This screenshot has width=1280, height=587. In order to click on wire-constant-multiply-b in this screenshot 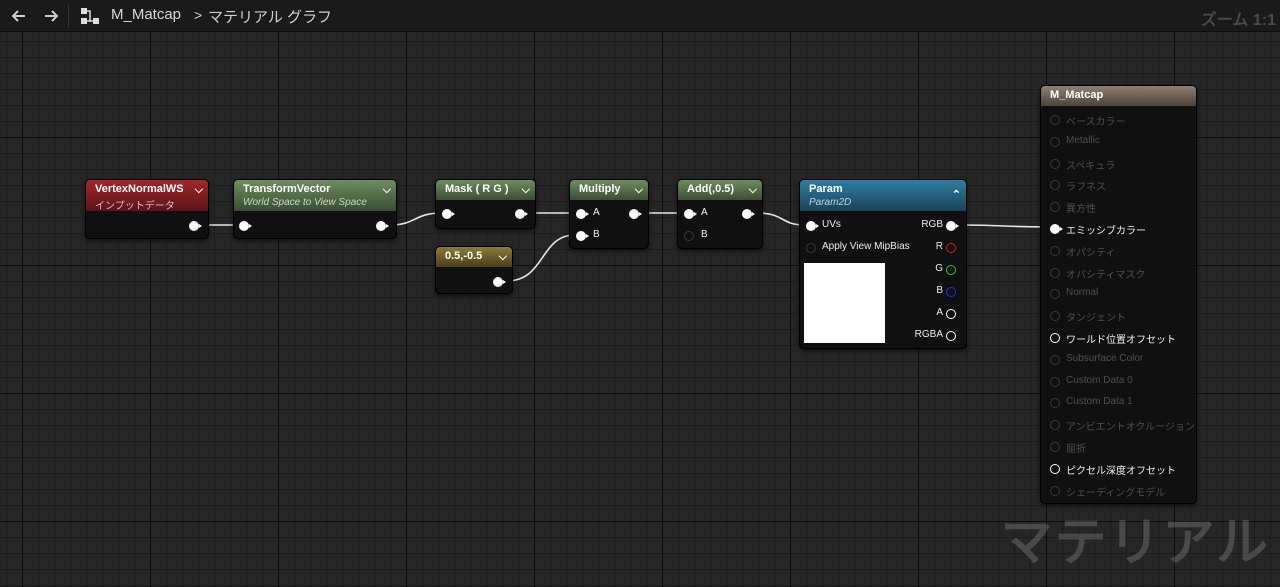, I will do `click(541, 258)`.